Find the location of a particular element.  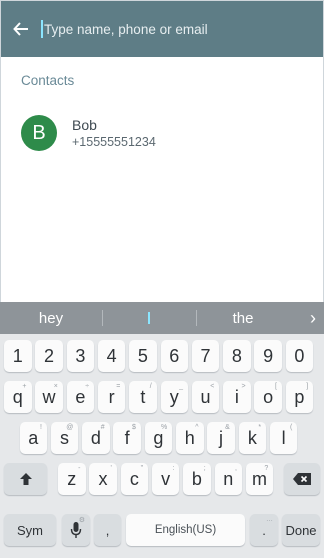

contact-name: Bob is located at coordinates (84, 125).